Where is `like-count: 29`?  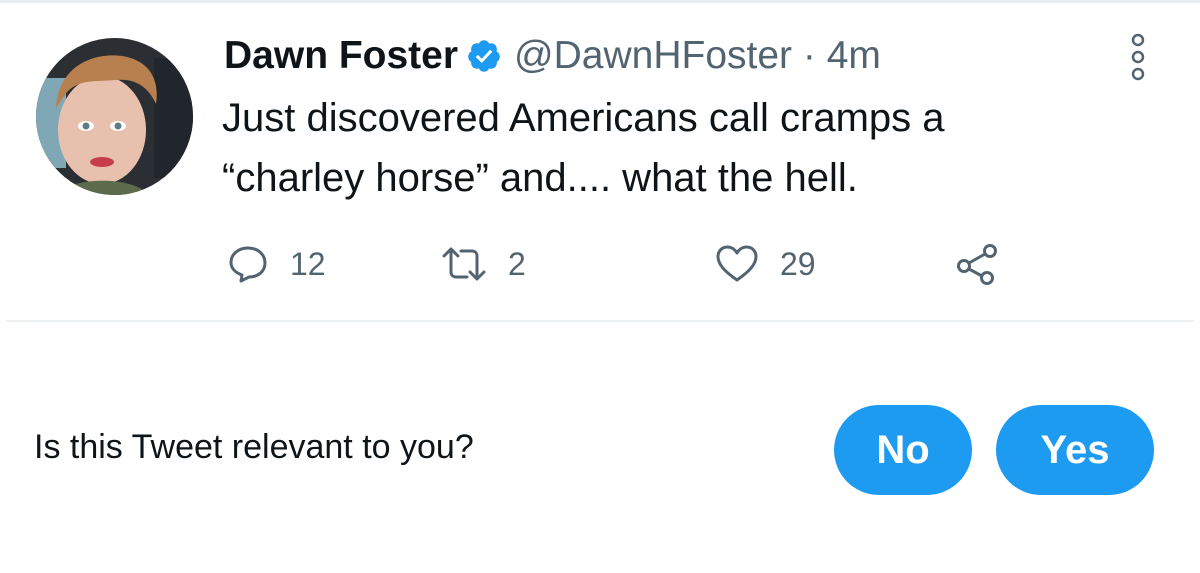
like-count: 29 is located at coordinates (798, 263).